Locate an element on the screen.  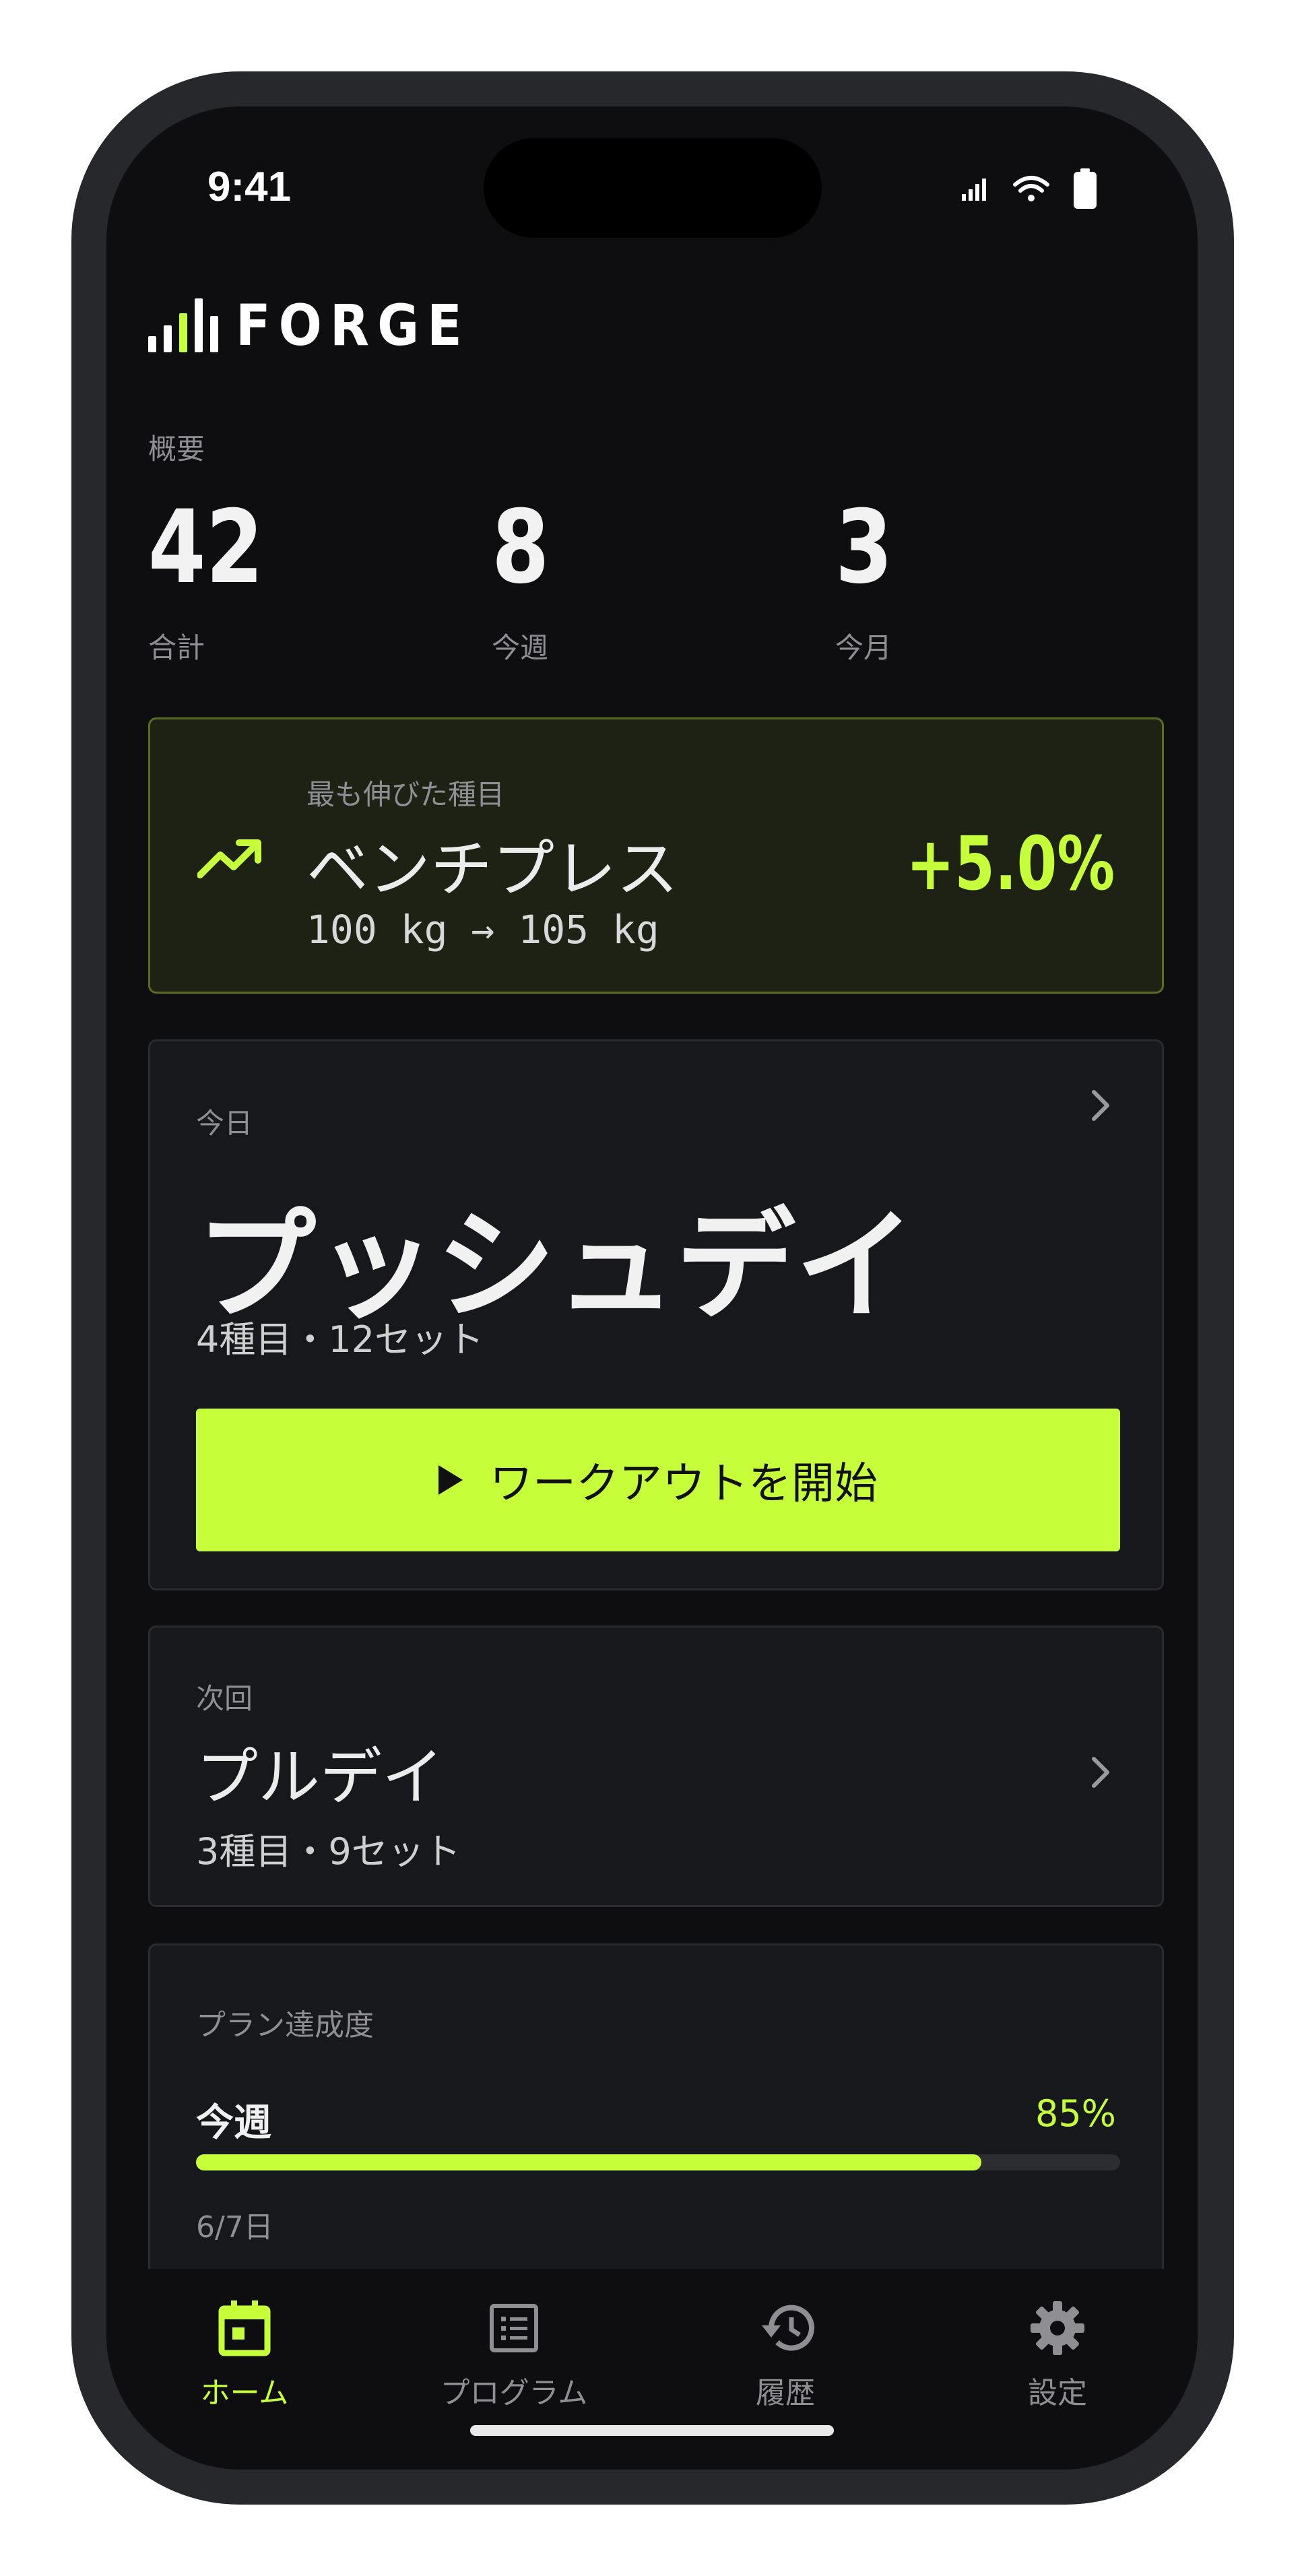
top-progress-detail: 100 kg → 105 kg is located at coordinates (483, 930).